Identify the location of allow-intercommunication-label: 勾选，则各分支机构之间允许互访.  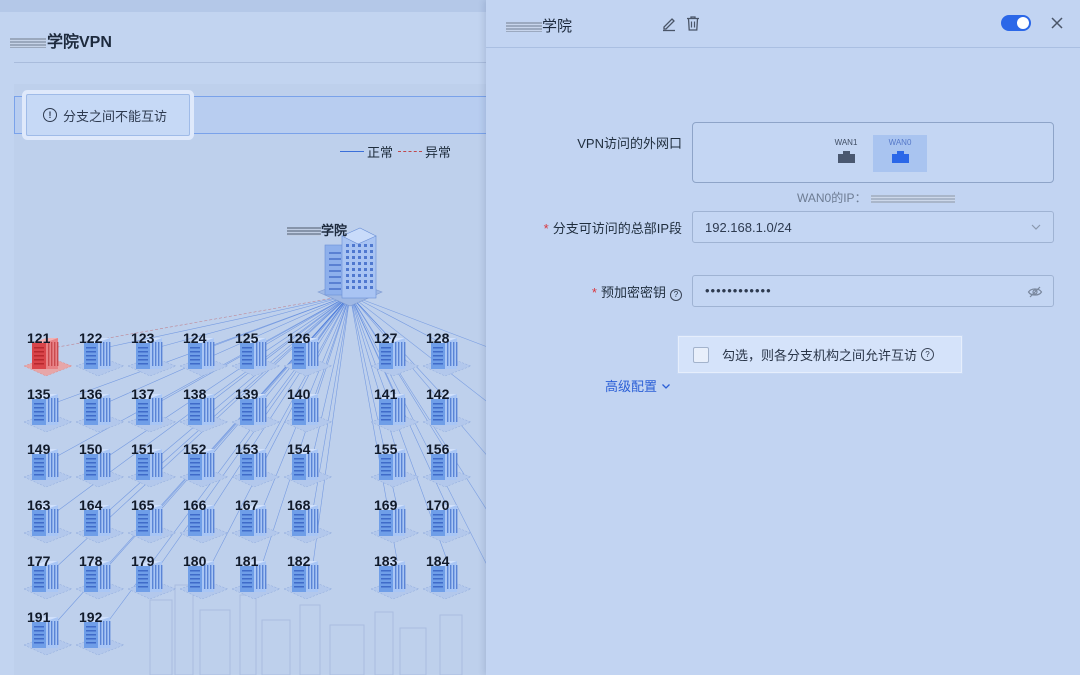
(820, 355).